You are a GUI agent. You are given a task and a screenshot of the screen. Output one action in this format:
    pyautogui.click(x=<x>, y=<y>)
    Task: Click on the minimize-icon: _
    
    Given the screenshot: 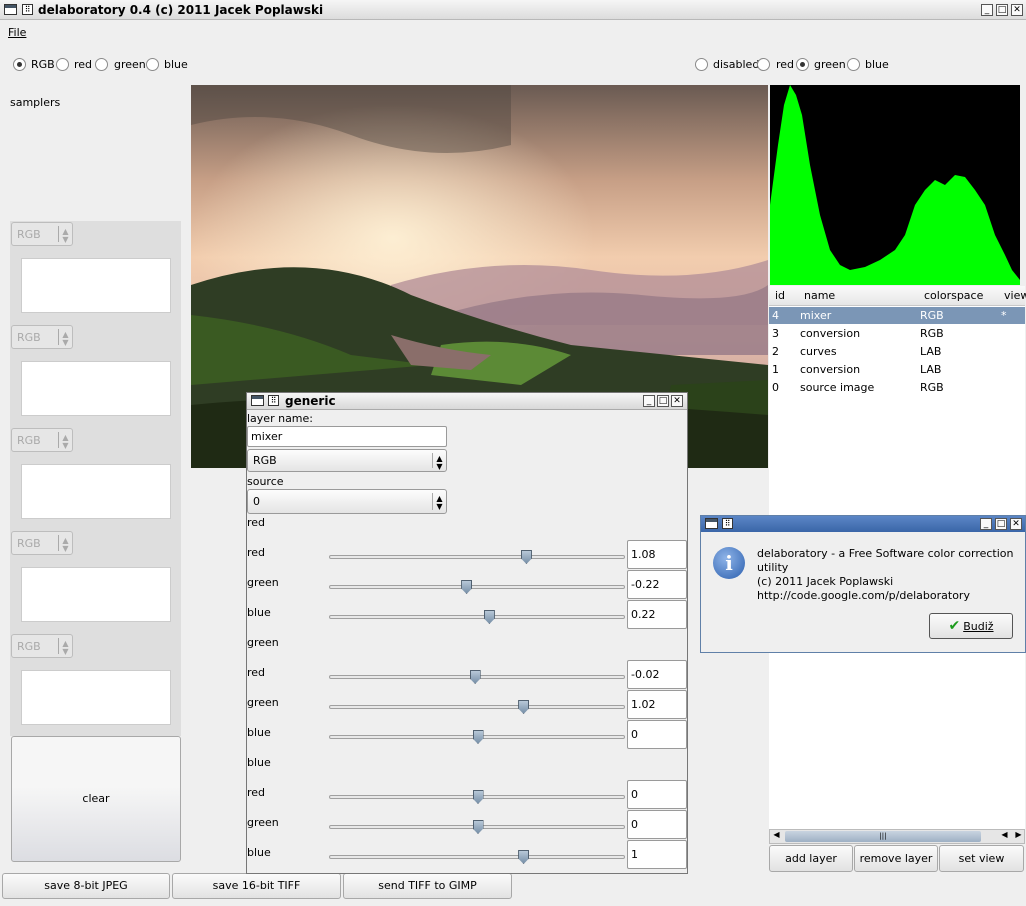 What is the action you would take?
    pyautogui.click(x=987, y=10)
    